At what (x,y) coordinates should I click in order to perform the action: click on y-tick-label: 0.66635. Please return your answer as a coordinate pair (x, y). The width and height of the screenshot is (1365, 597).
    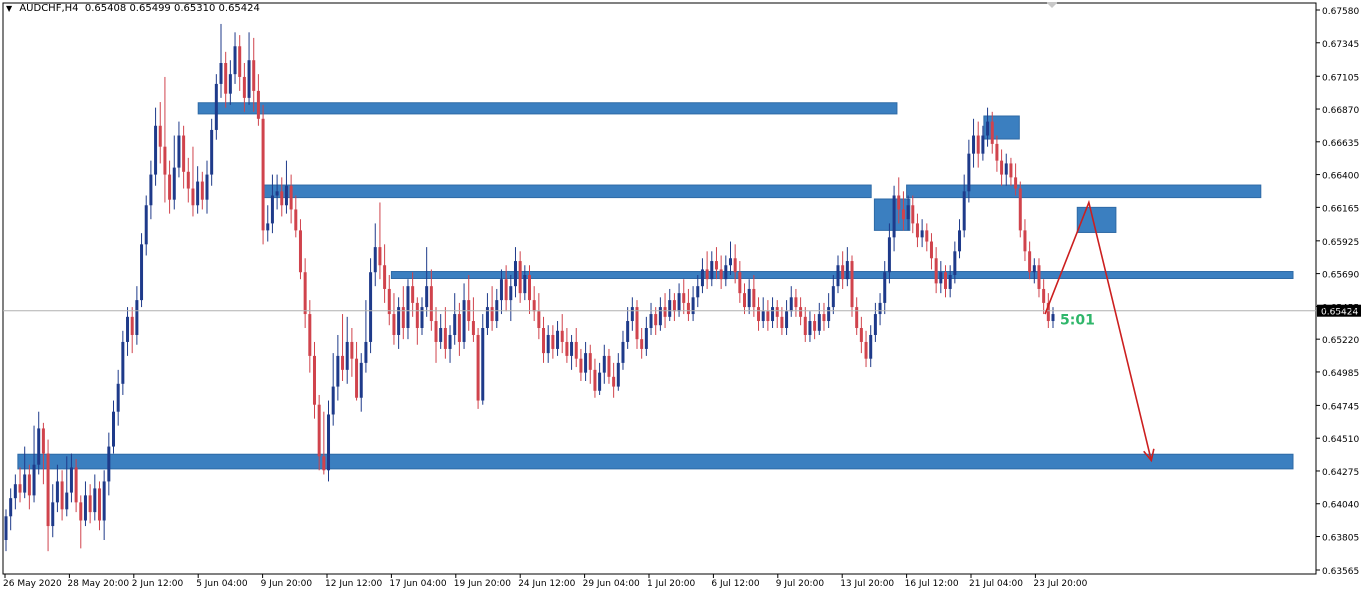
    Looking at the image, I should click on (1340, 144).